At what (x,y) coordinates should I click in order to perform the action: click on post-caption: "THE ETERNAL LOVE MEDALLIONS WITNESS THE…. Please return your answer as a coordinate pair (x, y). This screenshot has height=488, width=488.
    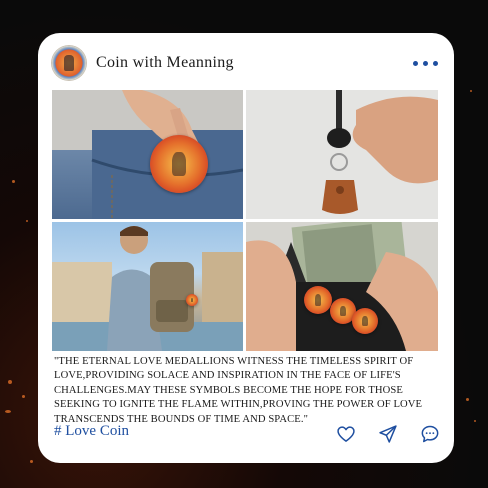
    Looking at the image, I should click on (238, 390).